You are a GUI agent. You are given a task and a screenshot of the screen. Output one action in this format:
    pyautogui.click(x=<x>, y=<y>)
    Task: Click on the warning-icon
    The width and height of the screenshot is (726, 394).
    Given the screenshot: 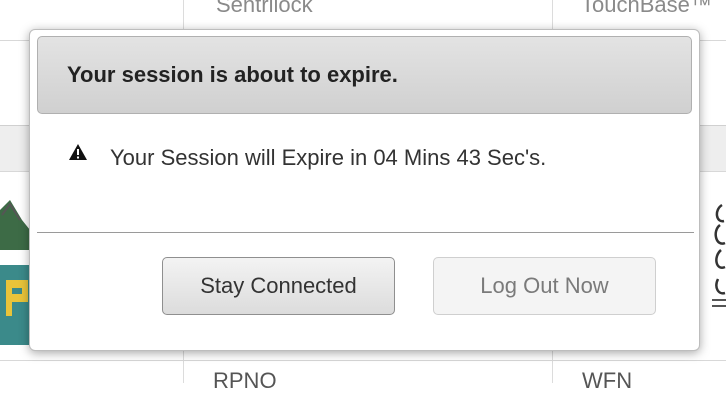 What is the action you would take?
    pyautogui.click(x=78, y=152)
    